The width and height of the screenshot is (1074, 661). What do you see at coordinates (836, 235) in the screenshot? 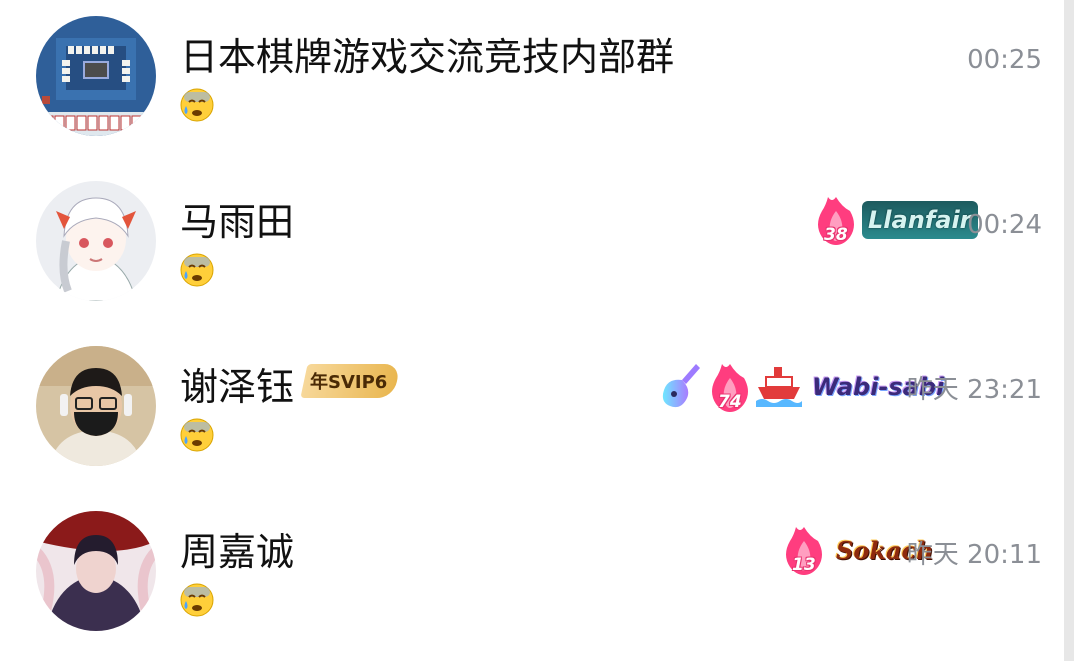
I see `flame-level: 38` at bounding box center [836, 235].